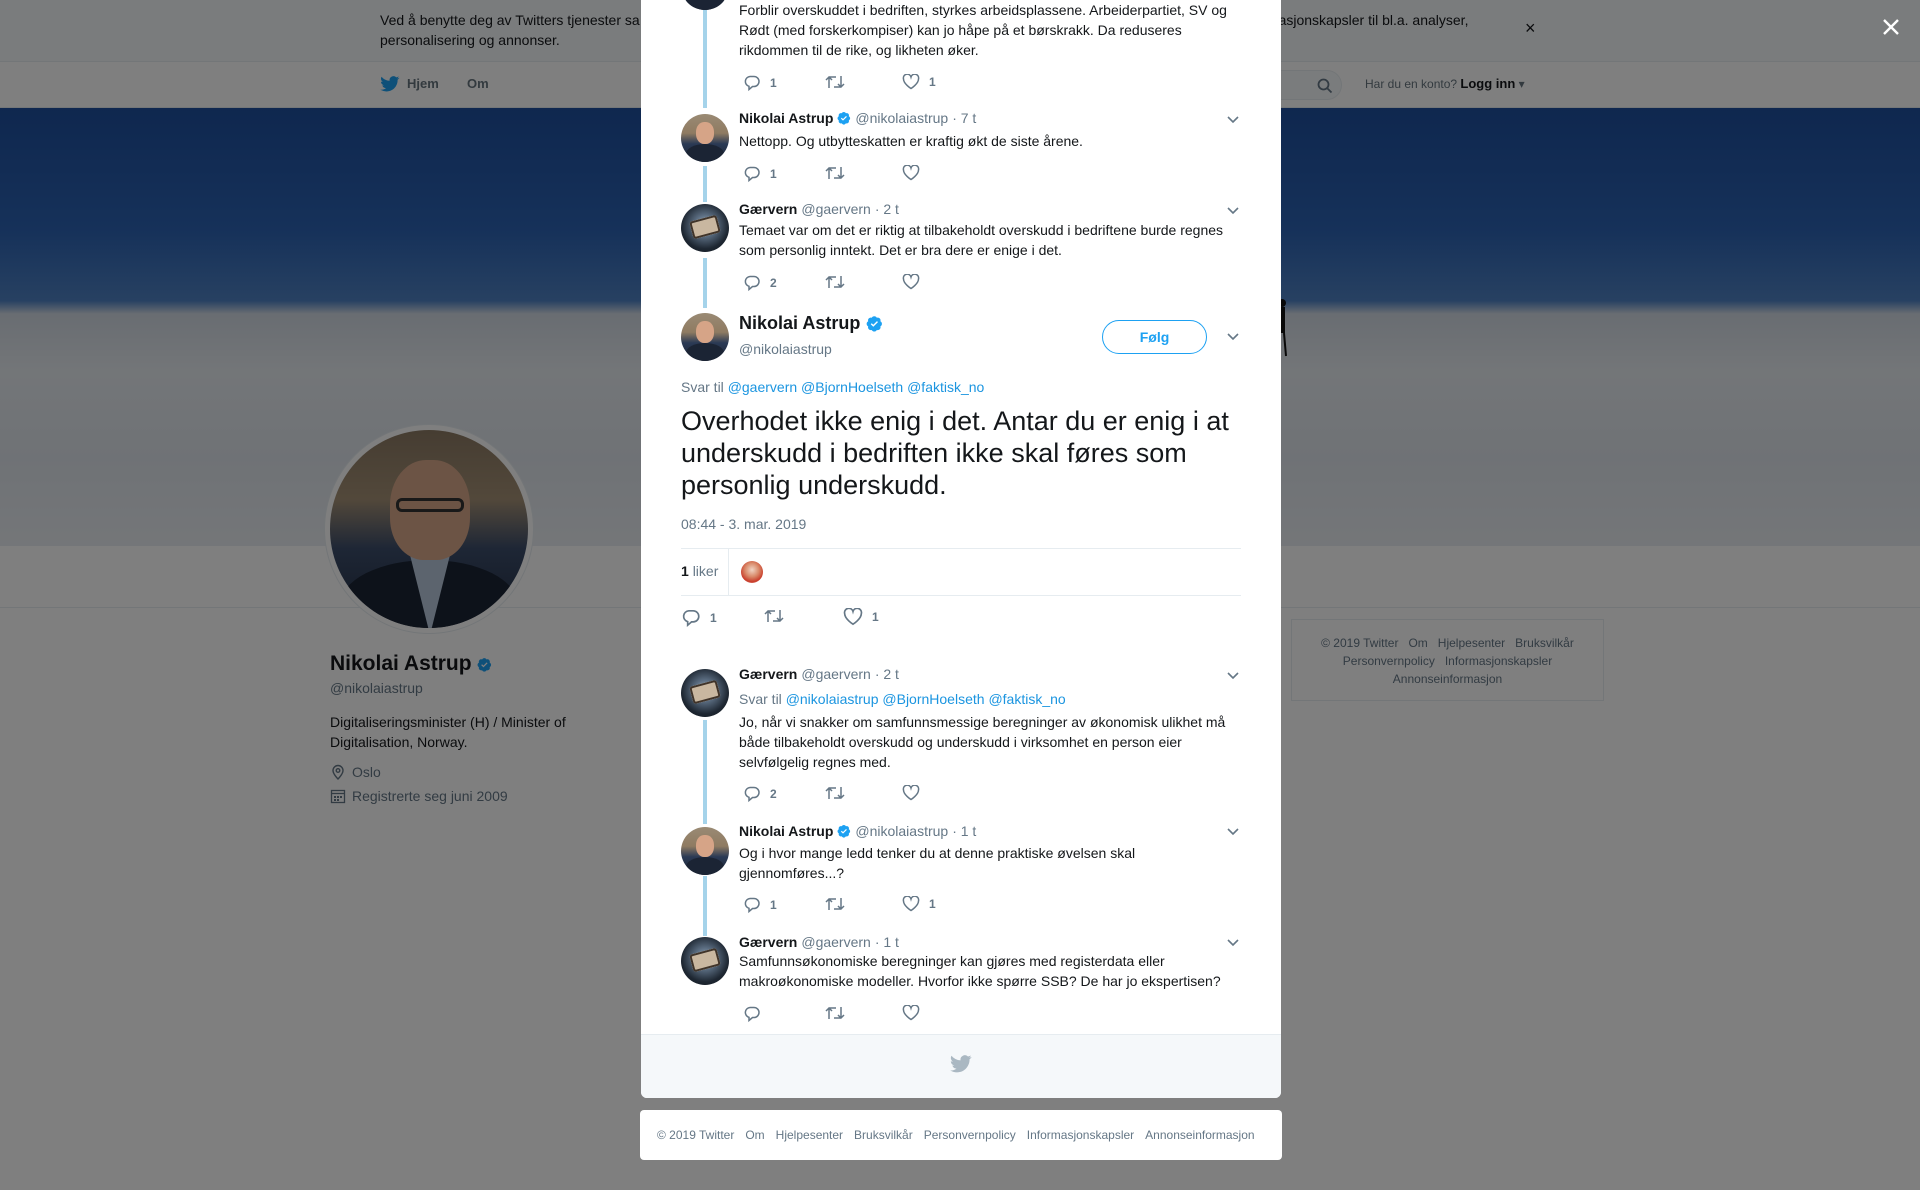 The height and width of the screenshot is (1190, 1920). What do you see at coordinates (964, 118) in the screenshot?
I see `tweet-time: · 7 t` at bounding box center [964, 118].